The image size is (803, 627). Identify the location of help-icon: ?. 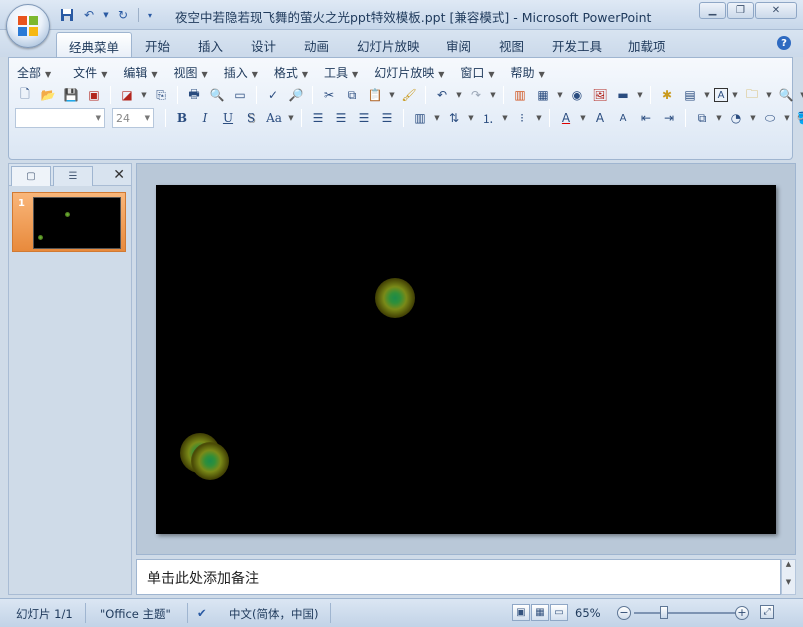
(784, 43).